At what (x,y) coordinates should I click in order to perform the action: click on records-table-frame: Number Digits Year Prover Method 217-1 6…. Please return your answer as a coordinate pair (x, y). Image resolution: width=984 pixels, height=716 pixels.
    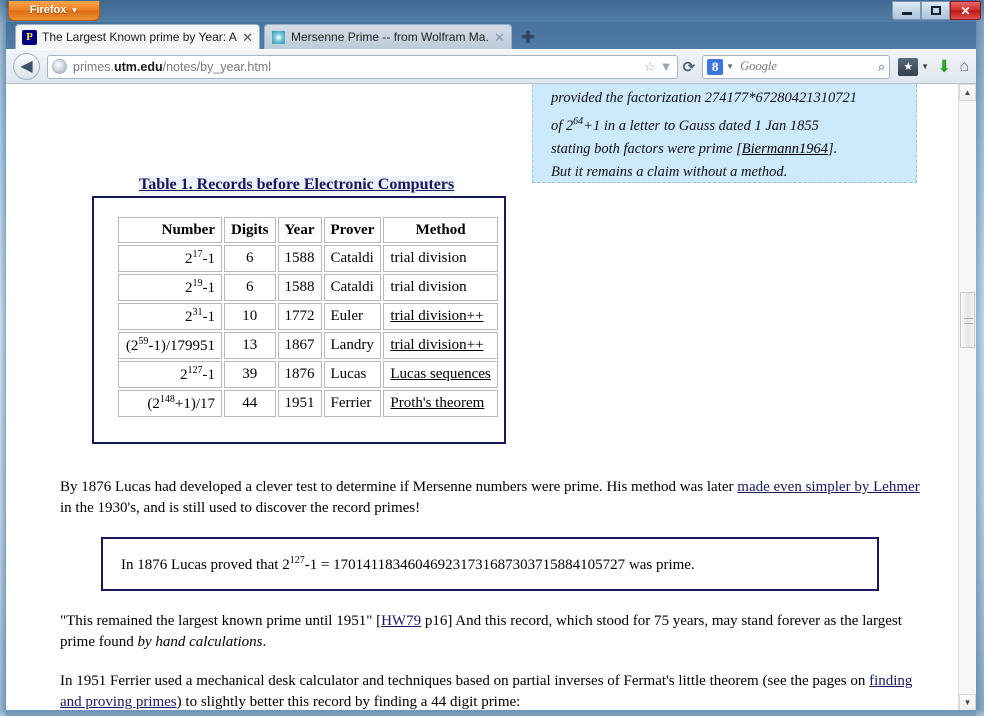
    Looking at the image, I should click on (299, 320).